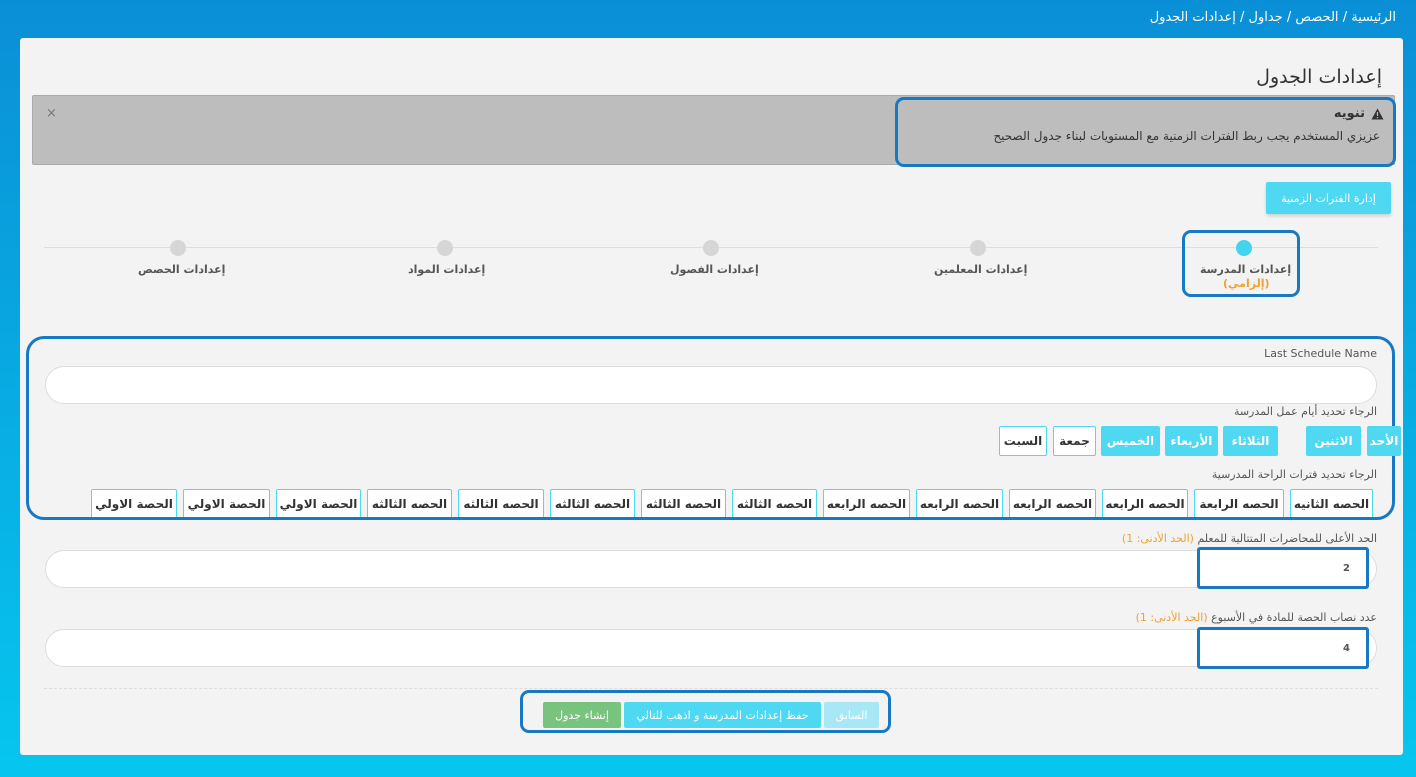 The height and width of the screenshot is (777, 1416). I want to click on step-dot-subjects, so click(445, 248).